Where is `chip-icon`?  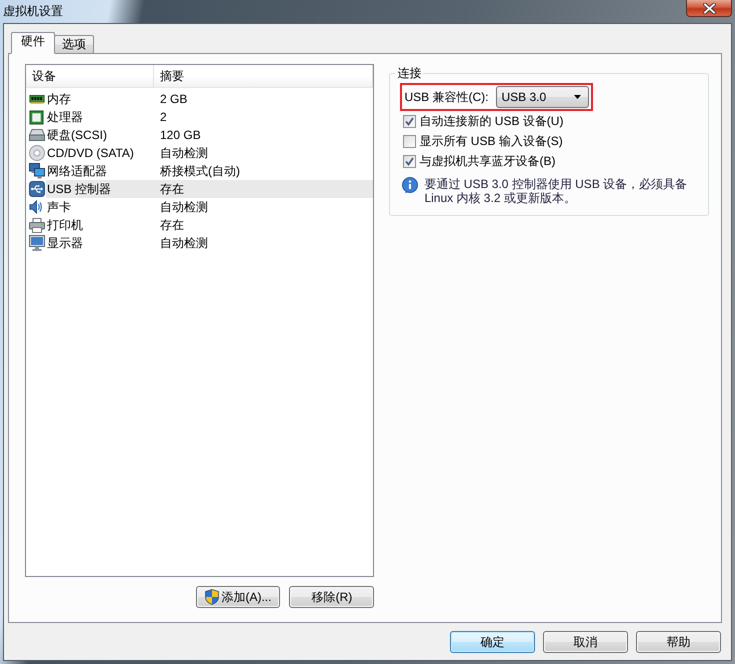 chip-icon is located at coordinates (36, 117).